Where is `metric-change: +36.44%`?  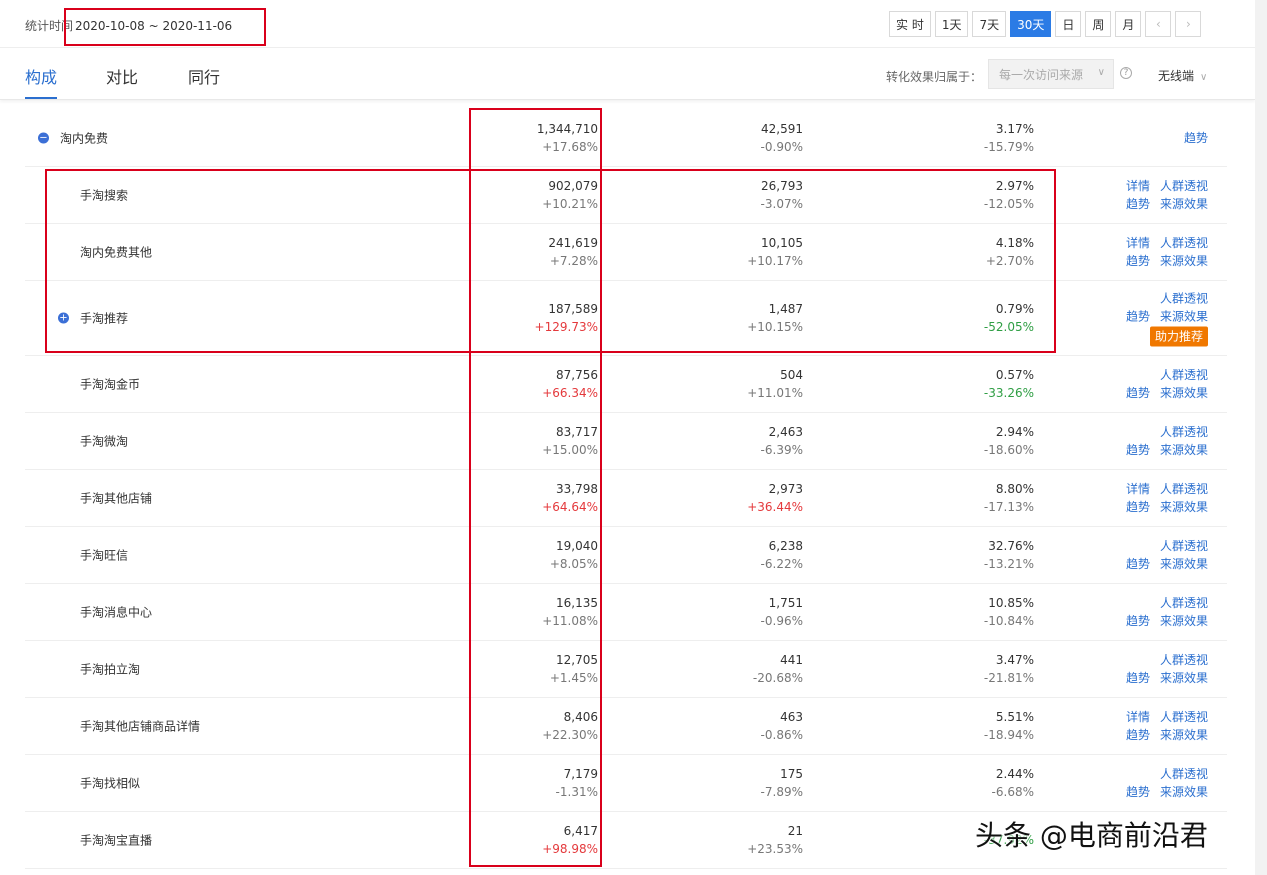 metric-change: +36.44% is located at coordinates (775, 507).